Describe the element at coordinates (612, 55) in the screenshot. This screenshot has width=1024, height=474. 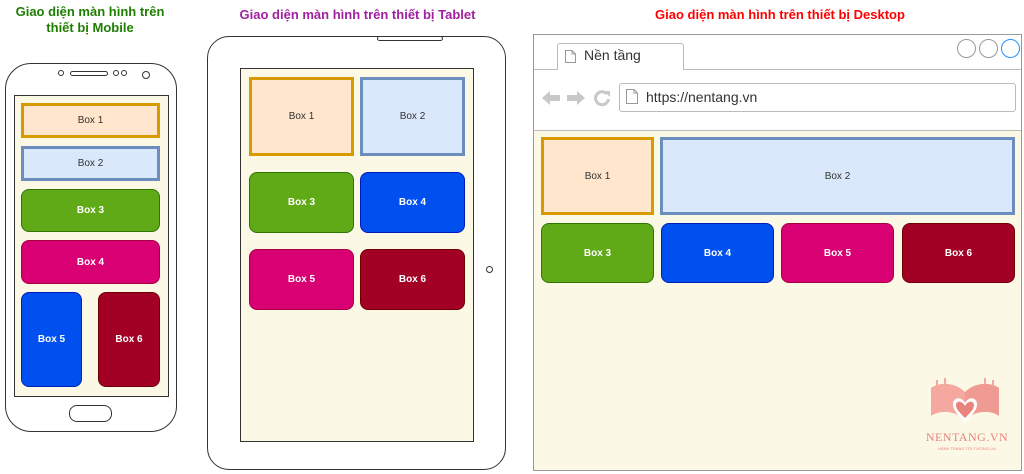
I see `tab-label: Nền tầng` at that location.